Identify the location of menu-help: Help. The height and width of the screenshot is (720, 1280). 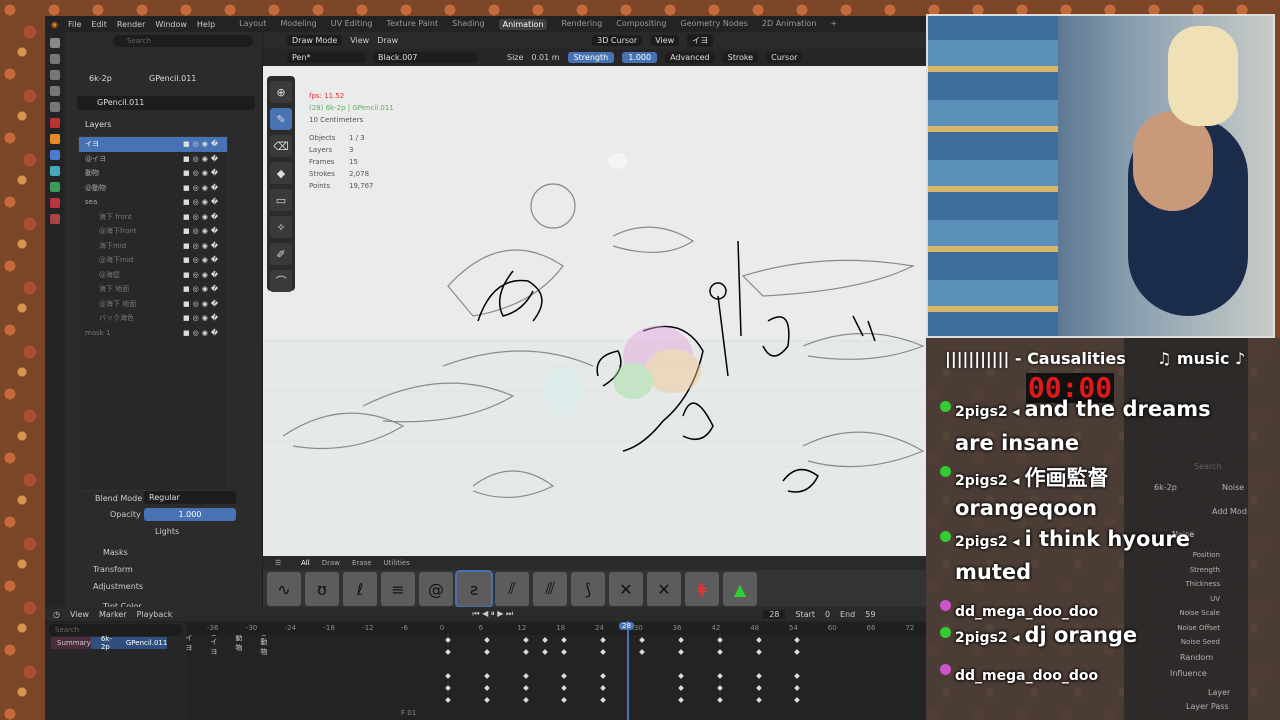
(206, 24).